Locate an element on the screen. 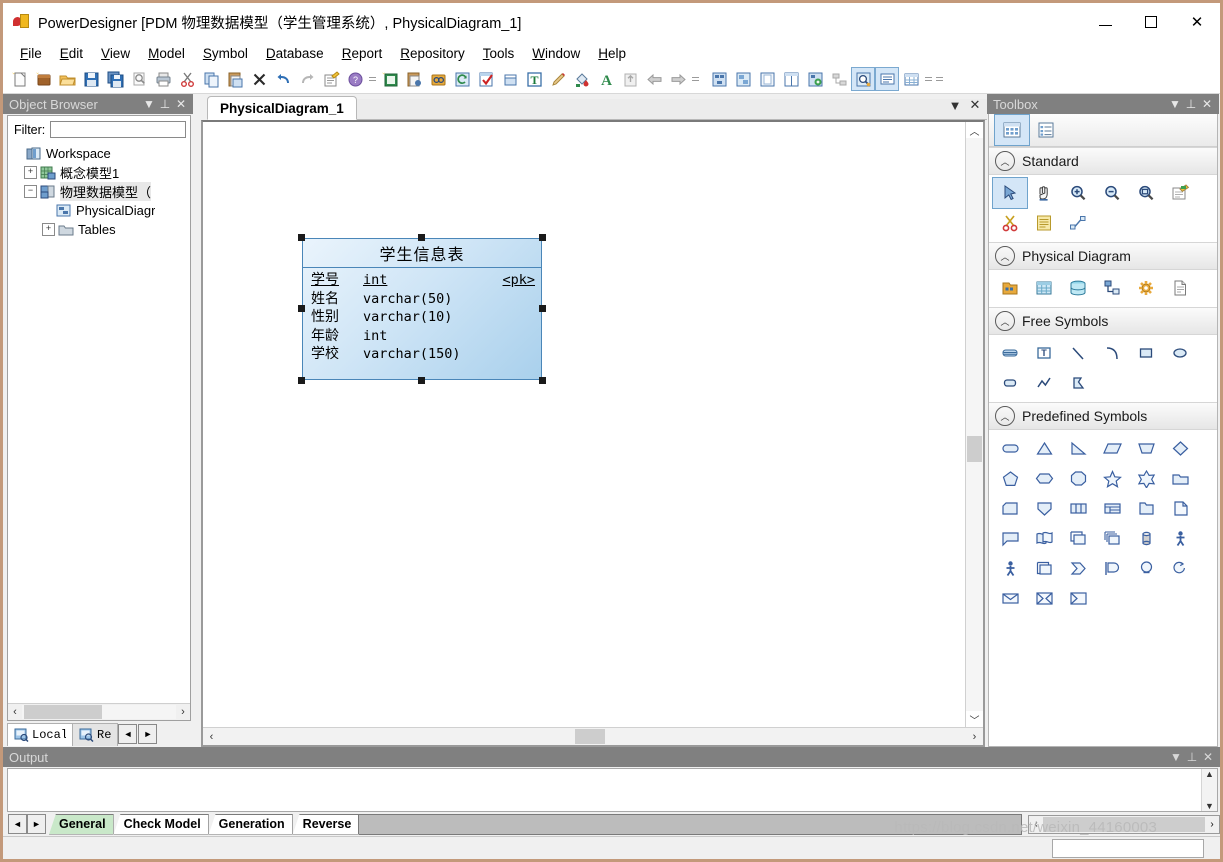 Image resolution: width=1223 pixels, height=862 pixels. browser-tab-next-button: ► is located at coordinates (148, 734).